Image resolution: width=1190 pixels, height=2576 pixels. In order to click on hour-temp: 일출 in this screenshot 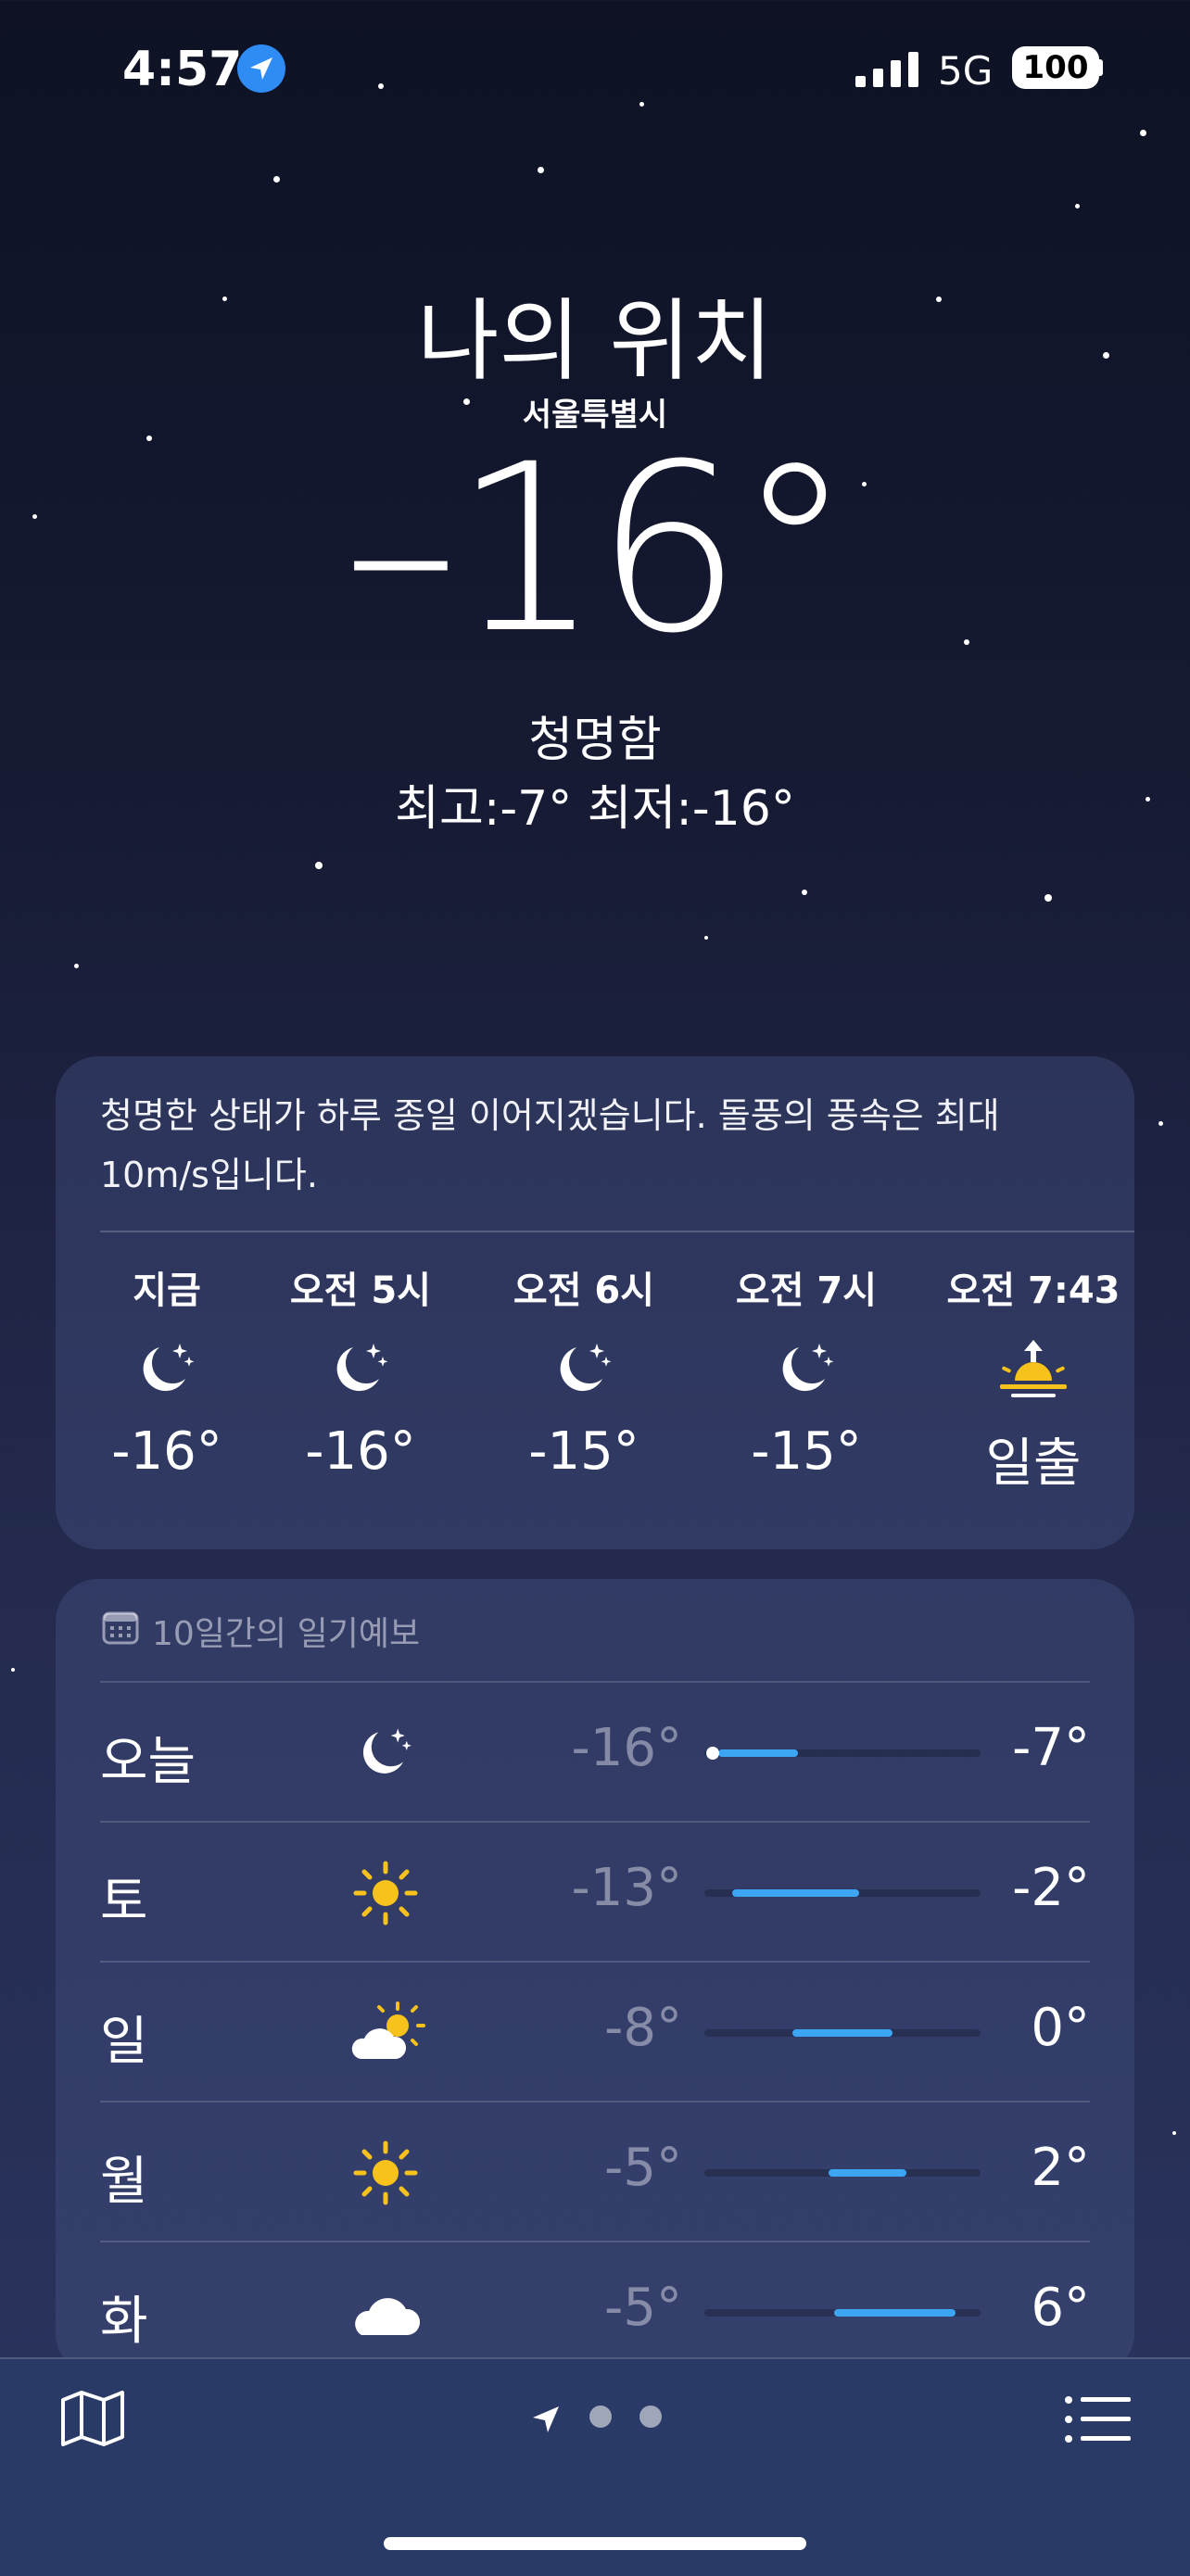, I will do `click(1033, 1463)`.